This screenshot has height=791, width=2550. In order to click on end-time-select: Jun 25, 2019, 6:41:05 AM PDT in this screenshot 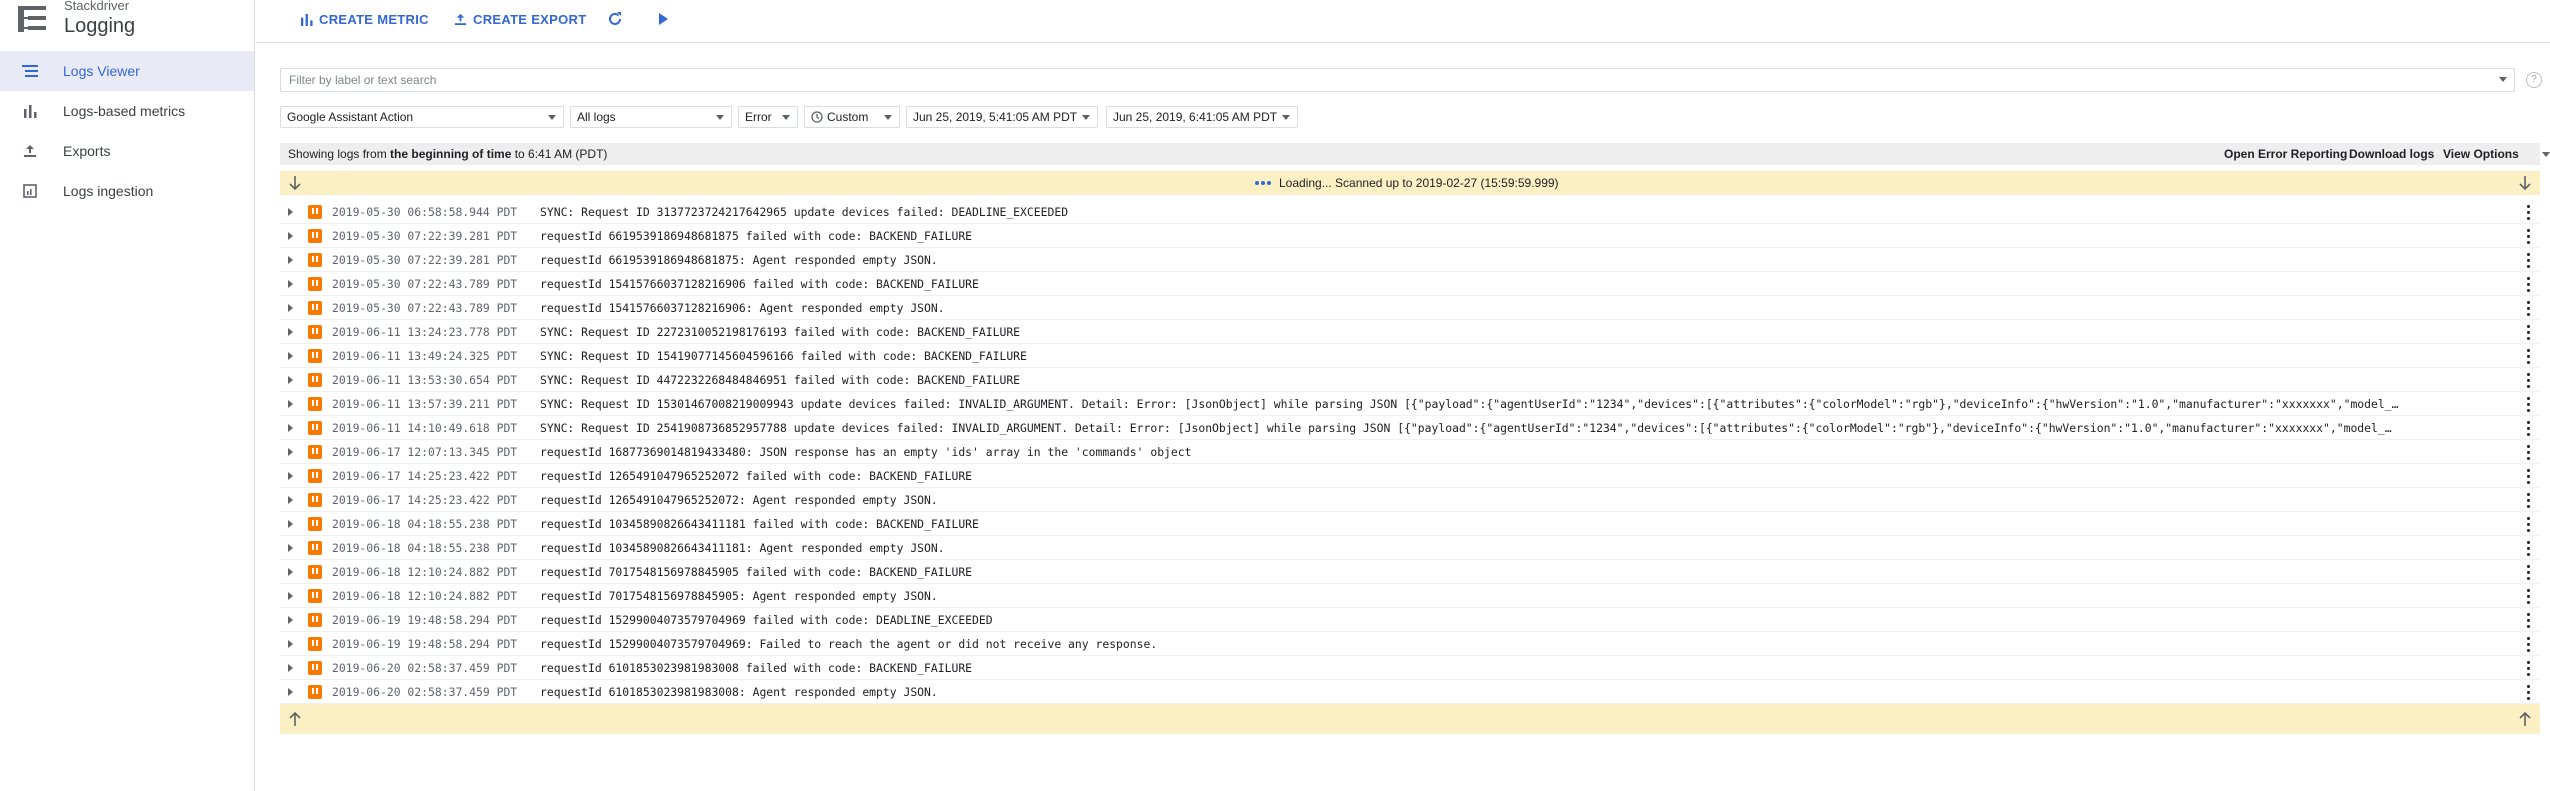, I will do `click(1202, 117)`.